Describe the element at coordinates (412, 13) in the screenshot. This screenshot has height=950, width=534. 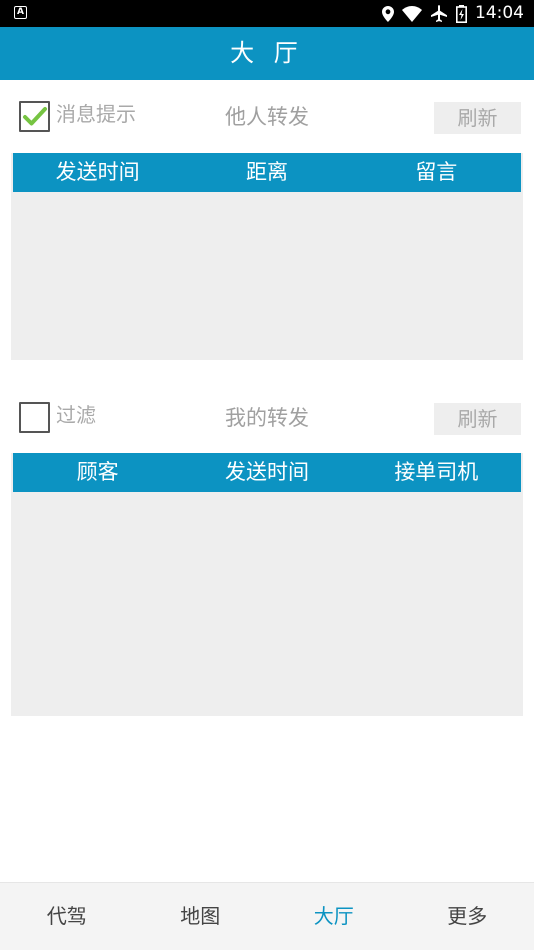
I see `wifi-icon` at that location.